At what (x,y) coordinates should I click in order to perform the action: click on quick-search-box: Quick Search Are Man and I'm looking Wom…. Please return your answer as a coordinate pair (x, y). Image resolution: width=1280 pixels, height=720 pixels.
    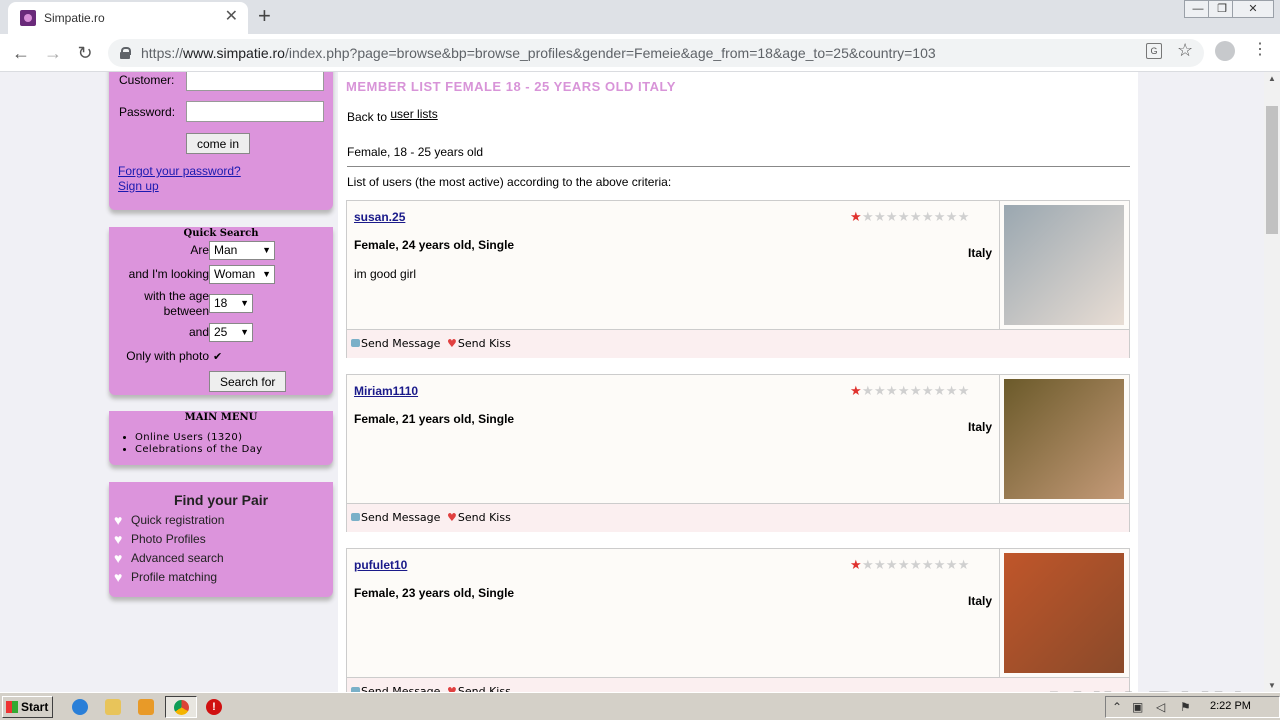
    Looking at the image, I should click on (221, 311).